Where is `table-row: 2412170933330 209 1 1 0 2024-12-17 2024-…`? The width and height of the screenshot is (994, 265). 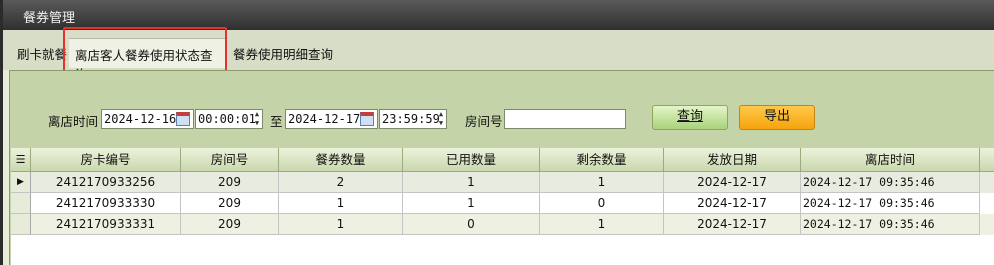 table-row: 2412170933330 209 1 1 0 2024-12-17 2024-… is located at coordinates (502, 203).